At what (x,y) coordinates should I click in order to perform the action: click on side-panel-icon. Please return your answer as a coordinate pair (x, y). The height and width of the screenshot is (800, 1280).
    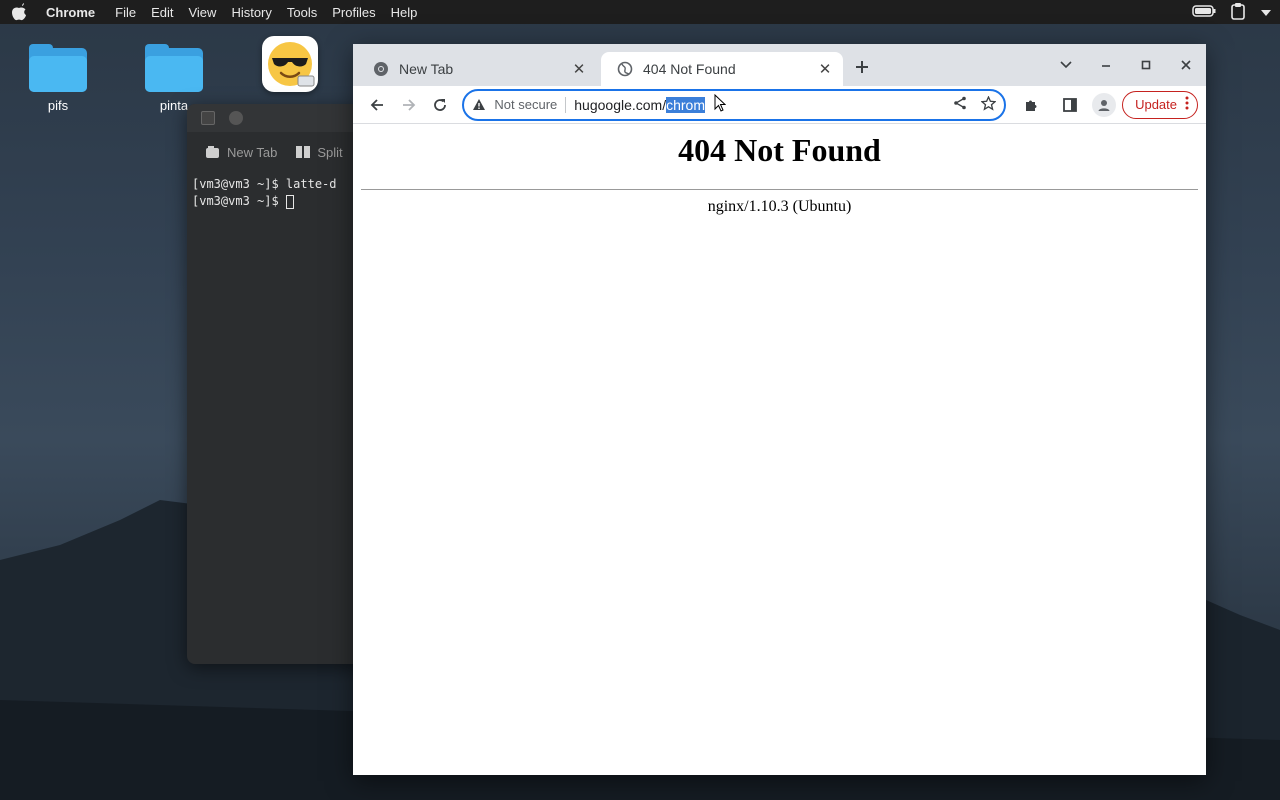
    Looking at the image, I should click on (1070, 105).